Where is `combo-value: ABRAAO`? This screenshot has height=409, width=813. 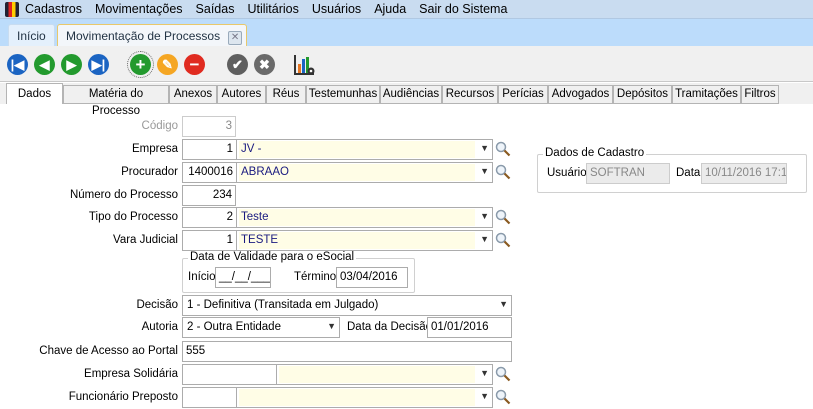
combo-value: ABRAAO is located at coordinates (357, 172).